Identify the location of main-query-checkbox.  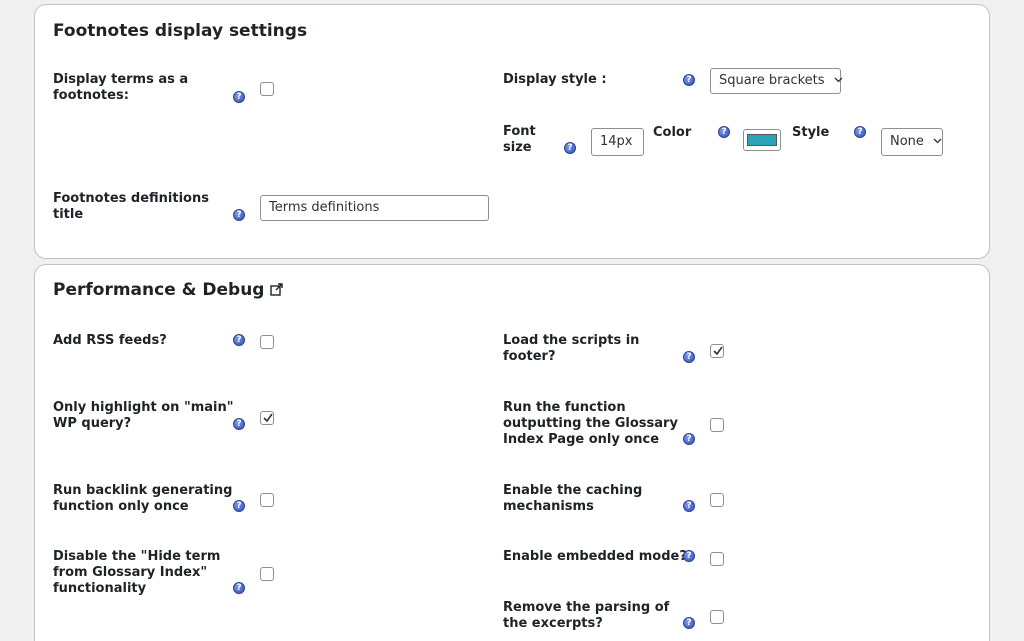
(267, 418).